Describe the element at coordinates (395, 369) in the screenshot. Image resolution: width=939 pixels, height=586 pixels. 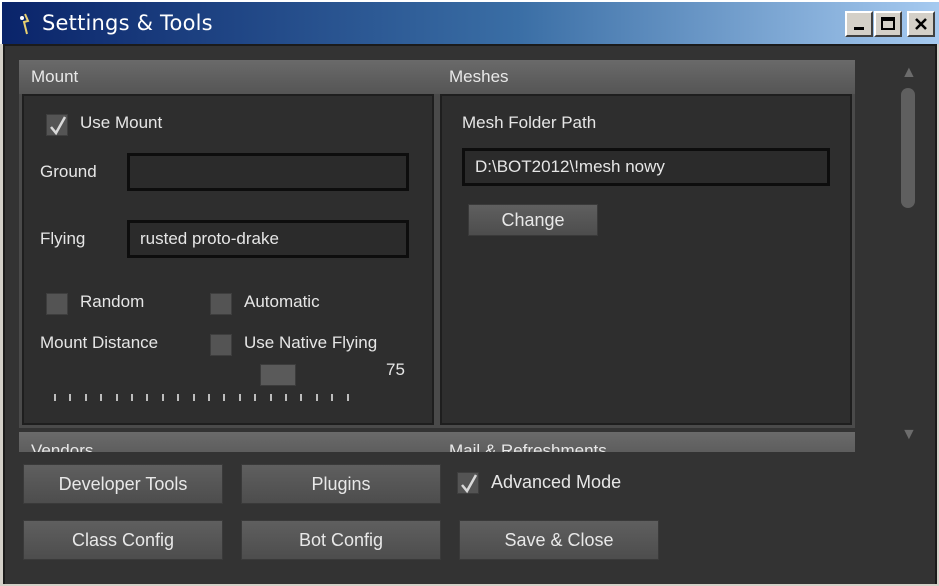
I see `mount-distance-value: 75` at that location.